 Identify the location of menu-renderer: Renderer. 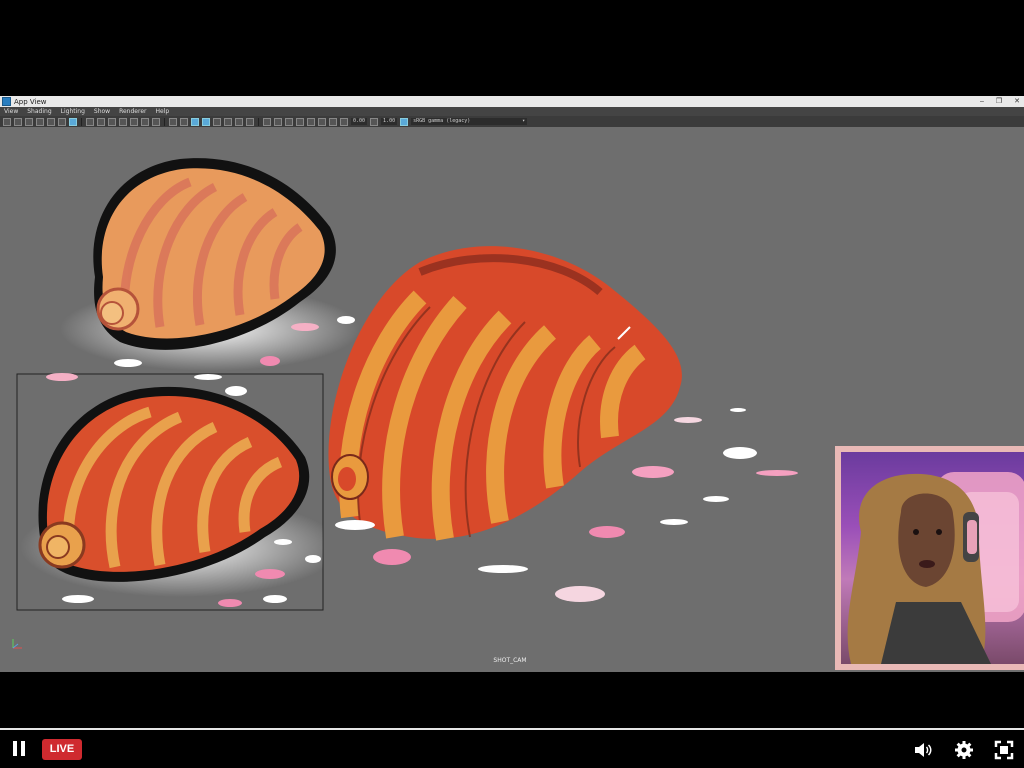
(132, 111).